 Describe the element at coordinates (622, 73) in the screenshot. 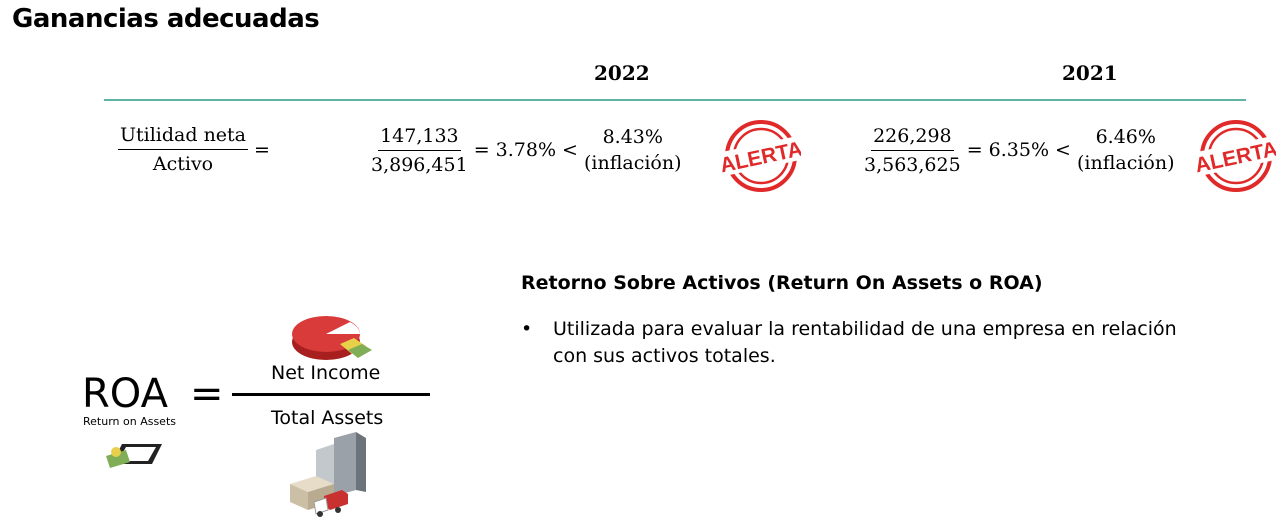

I see `year-2022-header: 2022` at that location.